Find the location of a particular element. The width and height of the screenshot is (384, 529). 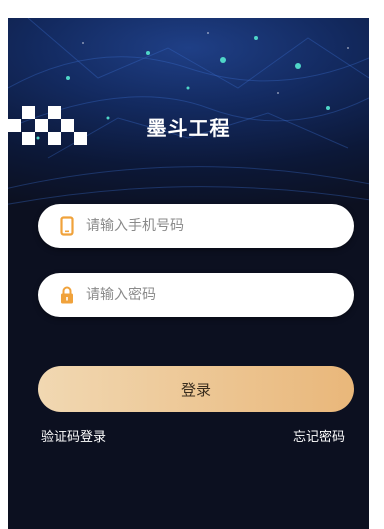

lock-icon is located at coordinates (67, 295).